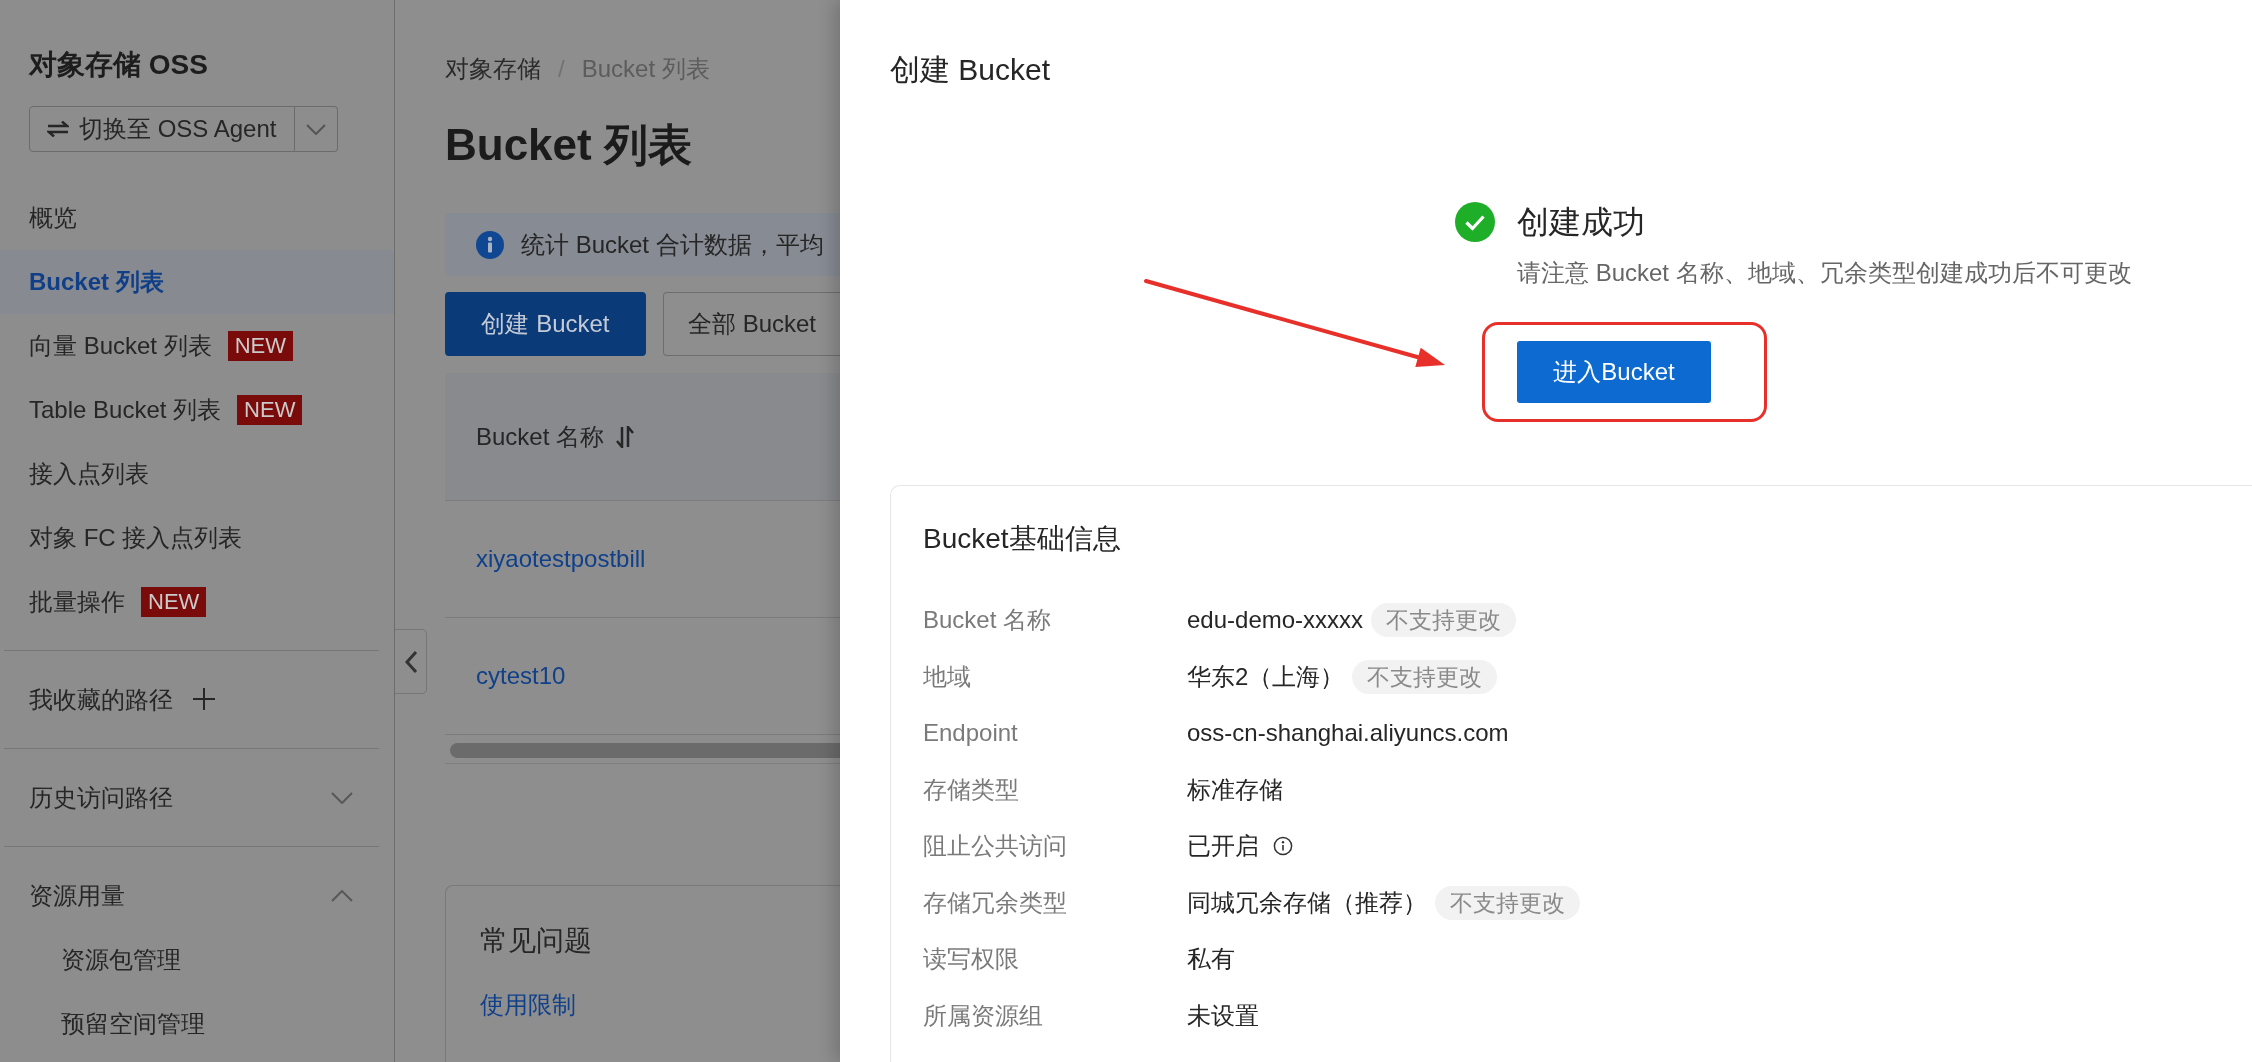  Describe the element at coordinates (947, 676) in the screenshot. I see `field-label: 地域` at that location.